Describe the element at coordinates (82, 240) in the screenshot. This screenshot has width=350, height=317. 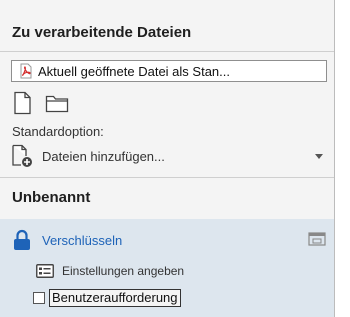
I see `action-name: Verschlüsseln` at that location.